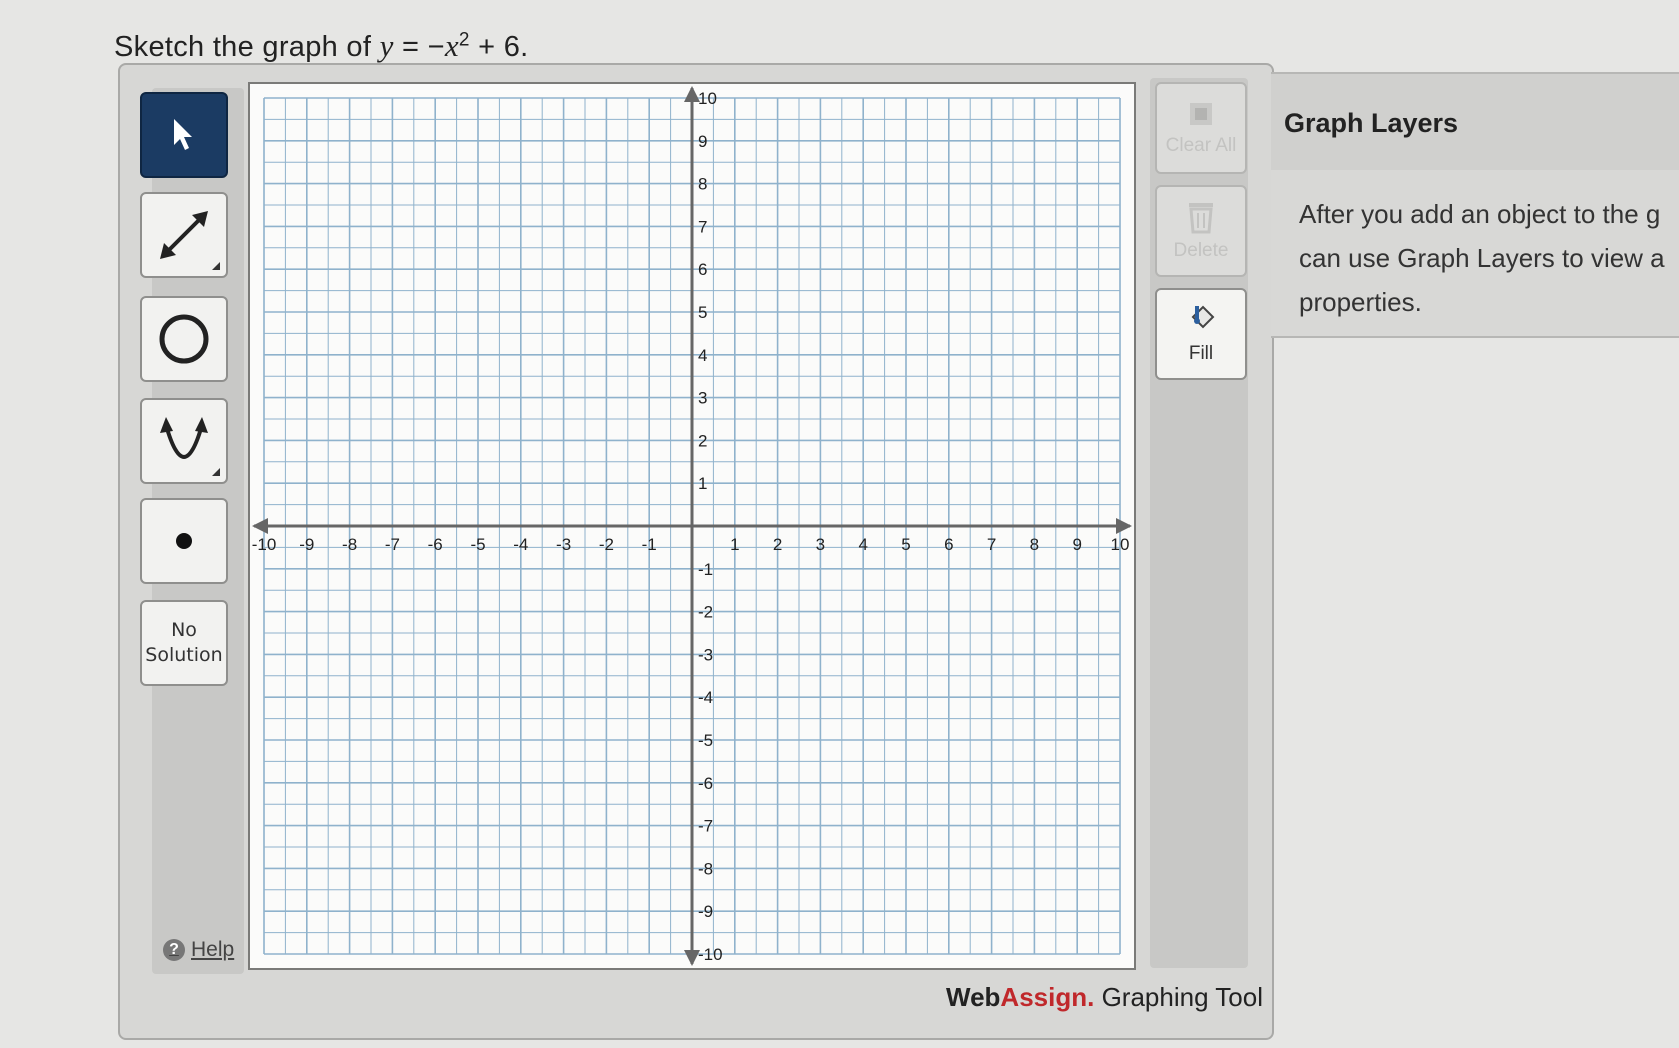  What do you see at coordinates (349, 544) in the screenshot?
I see `x-tick-label: -8` at bounding box center [349, 544].